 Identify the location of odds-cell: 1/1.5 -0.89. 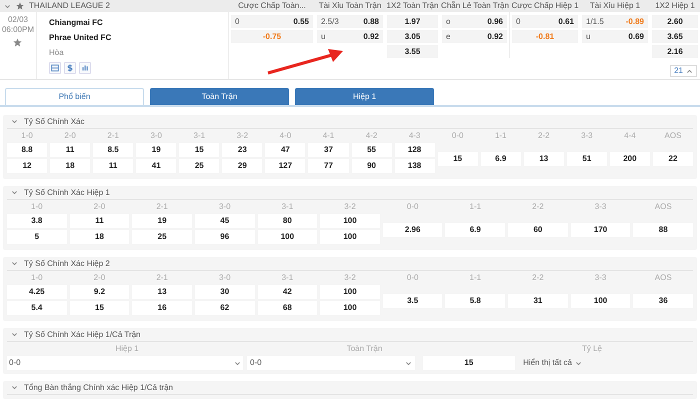
(615, 21).